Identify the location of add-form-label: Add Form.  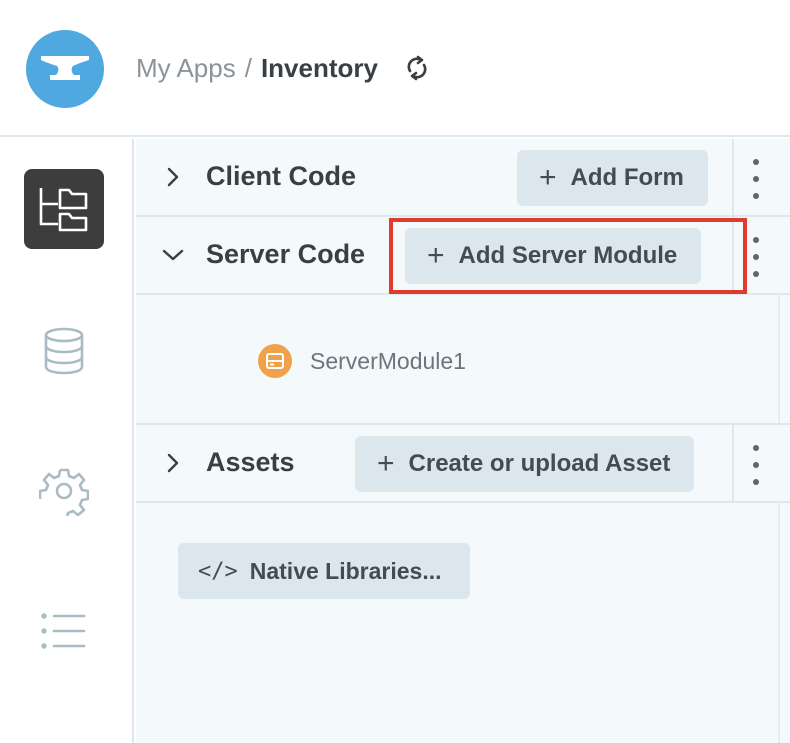
(627, 177).